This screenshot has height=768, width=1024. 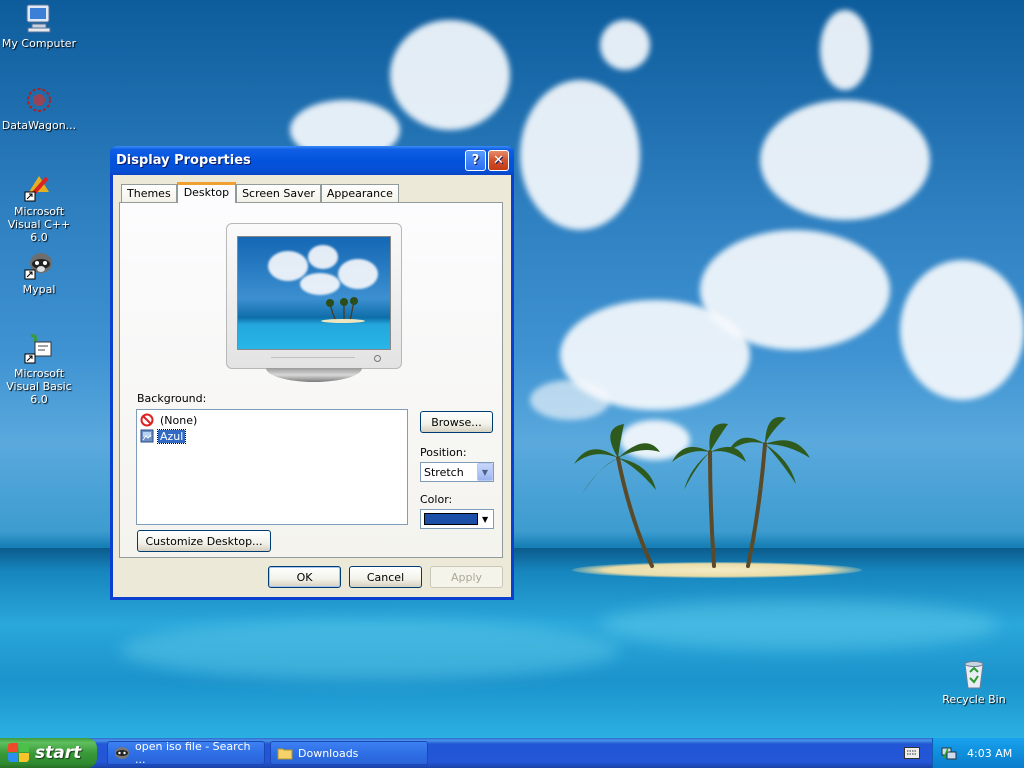 I want to click on desktop-icon-label: Recycle Bin, so click(x=974, y=699).